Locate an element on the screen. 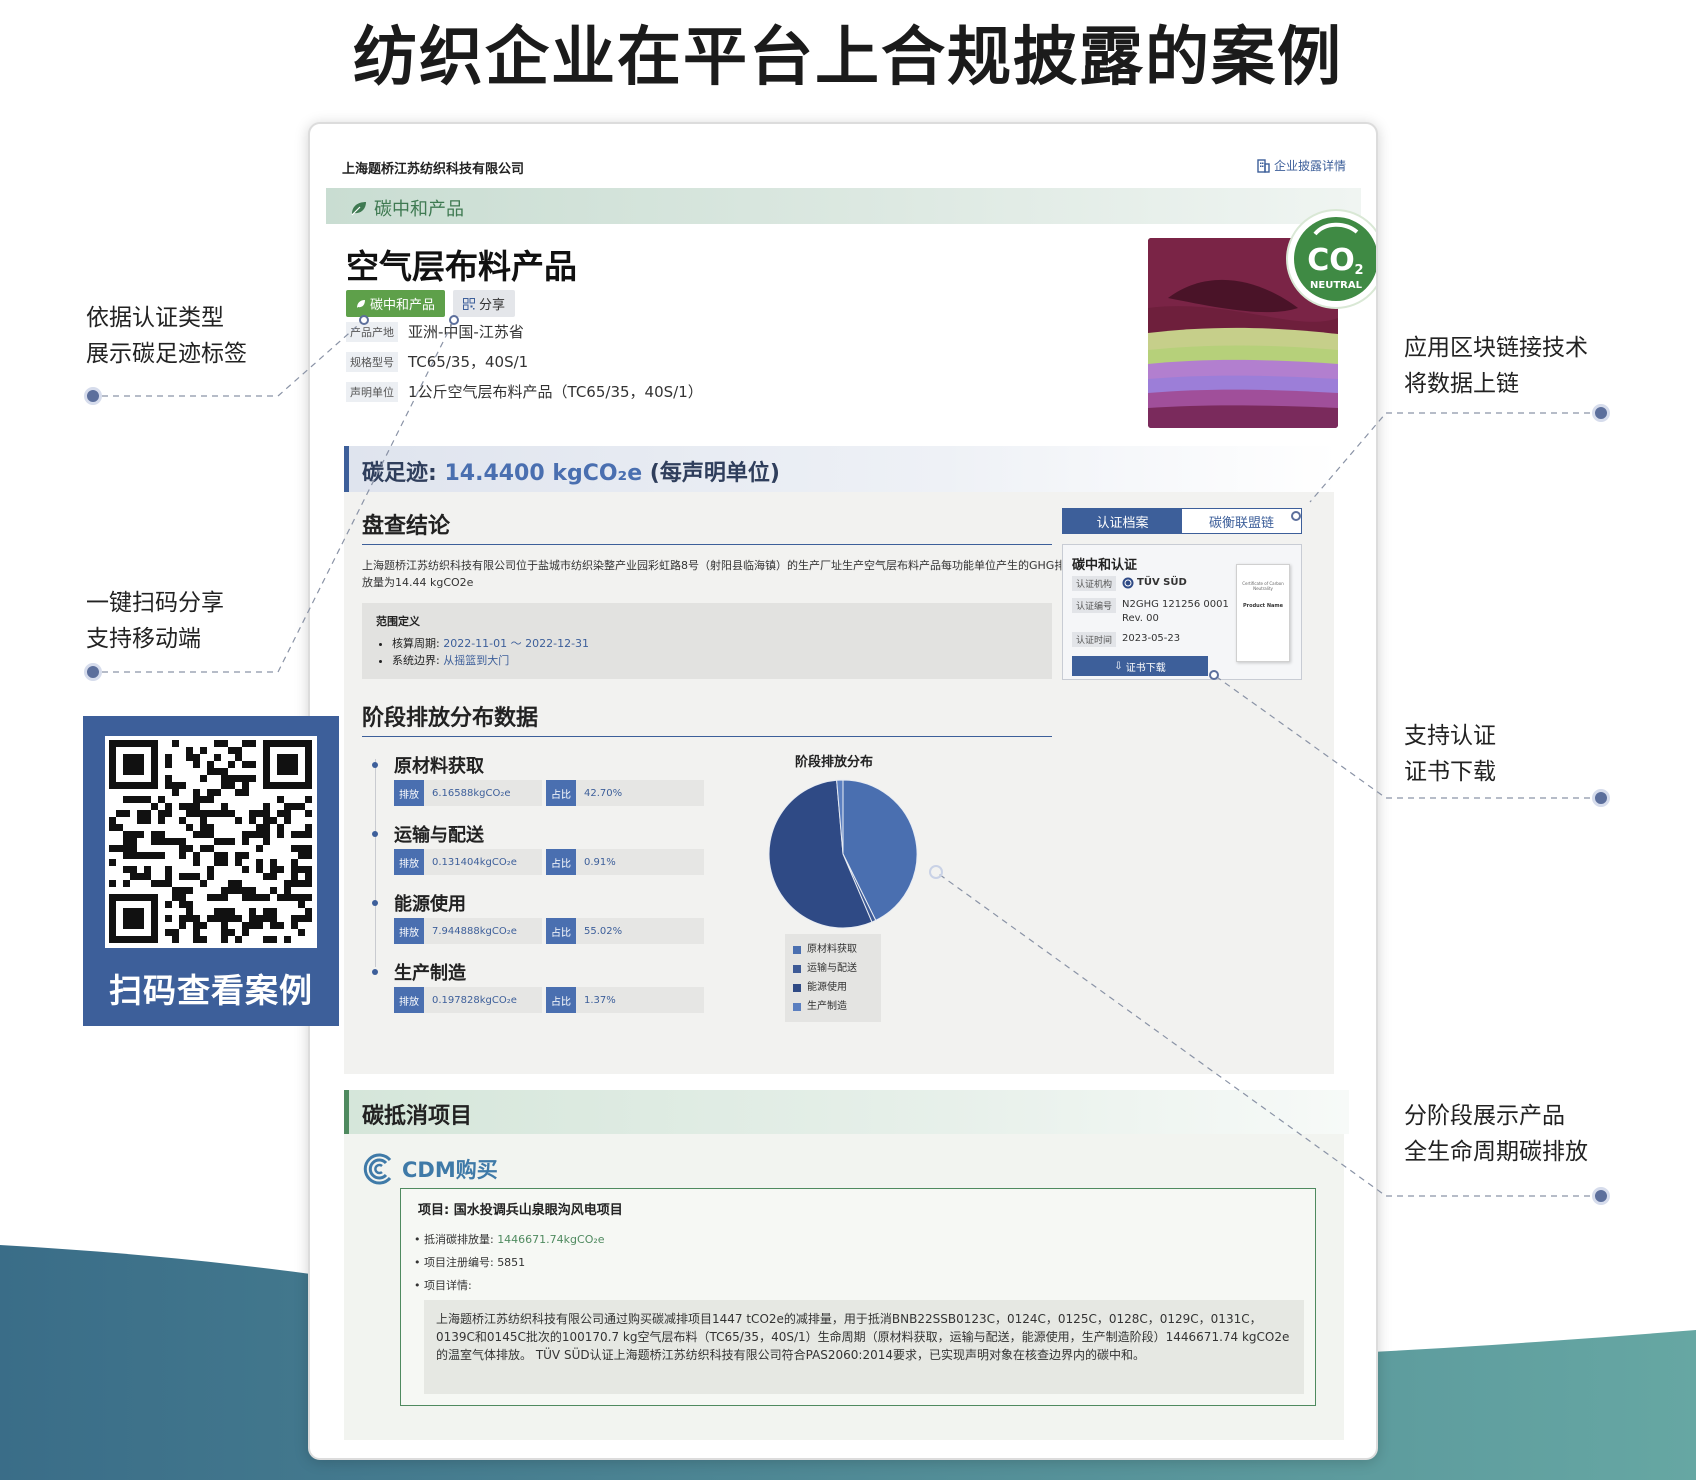  legend-label: 原材料获取 is located at coordinates (832, 949).